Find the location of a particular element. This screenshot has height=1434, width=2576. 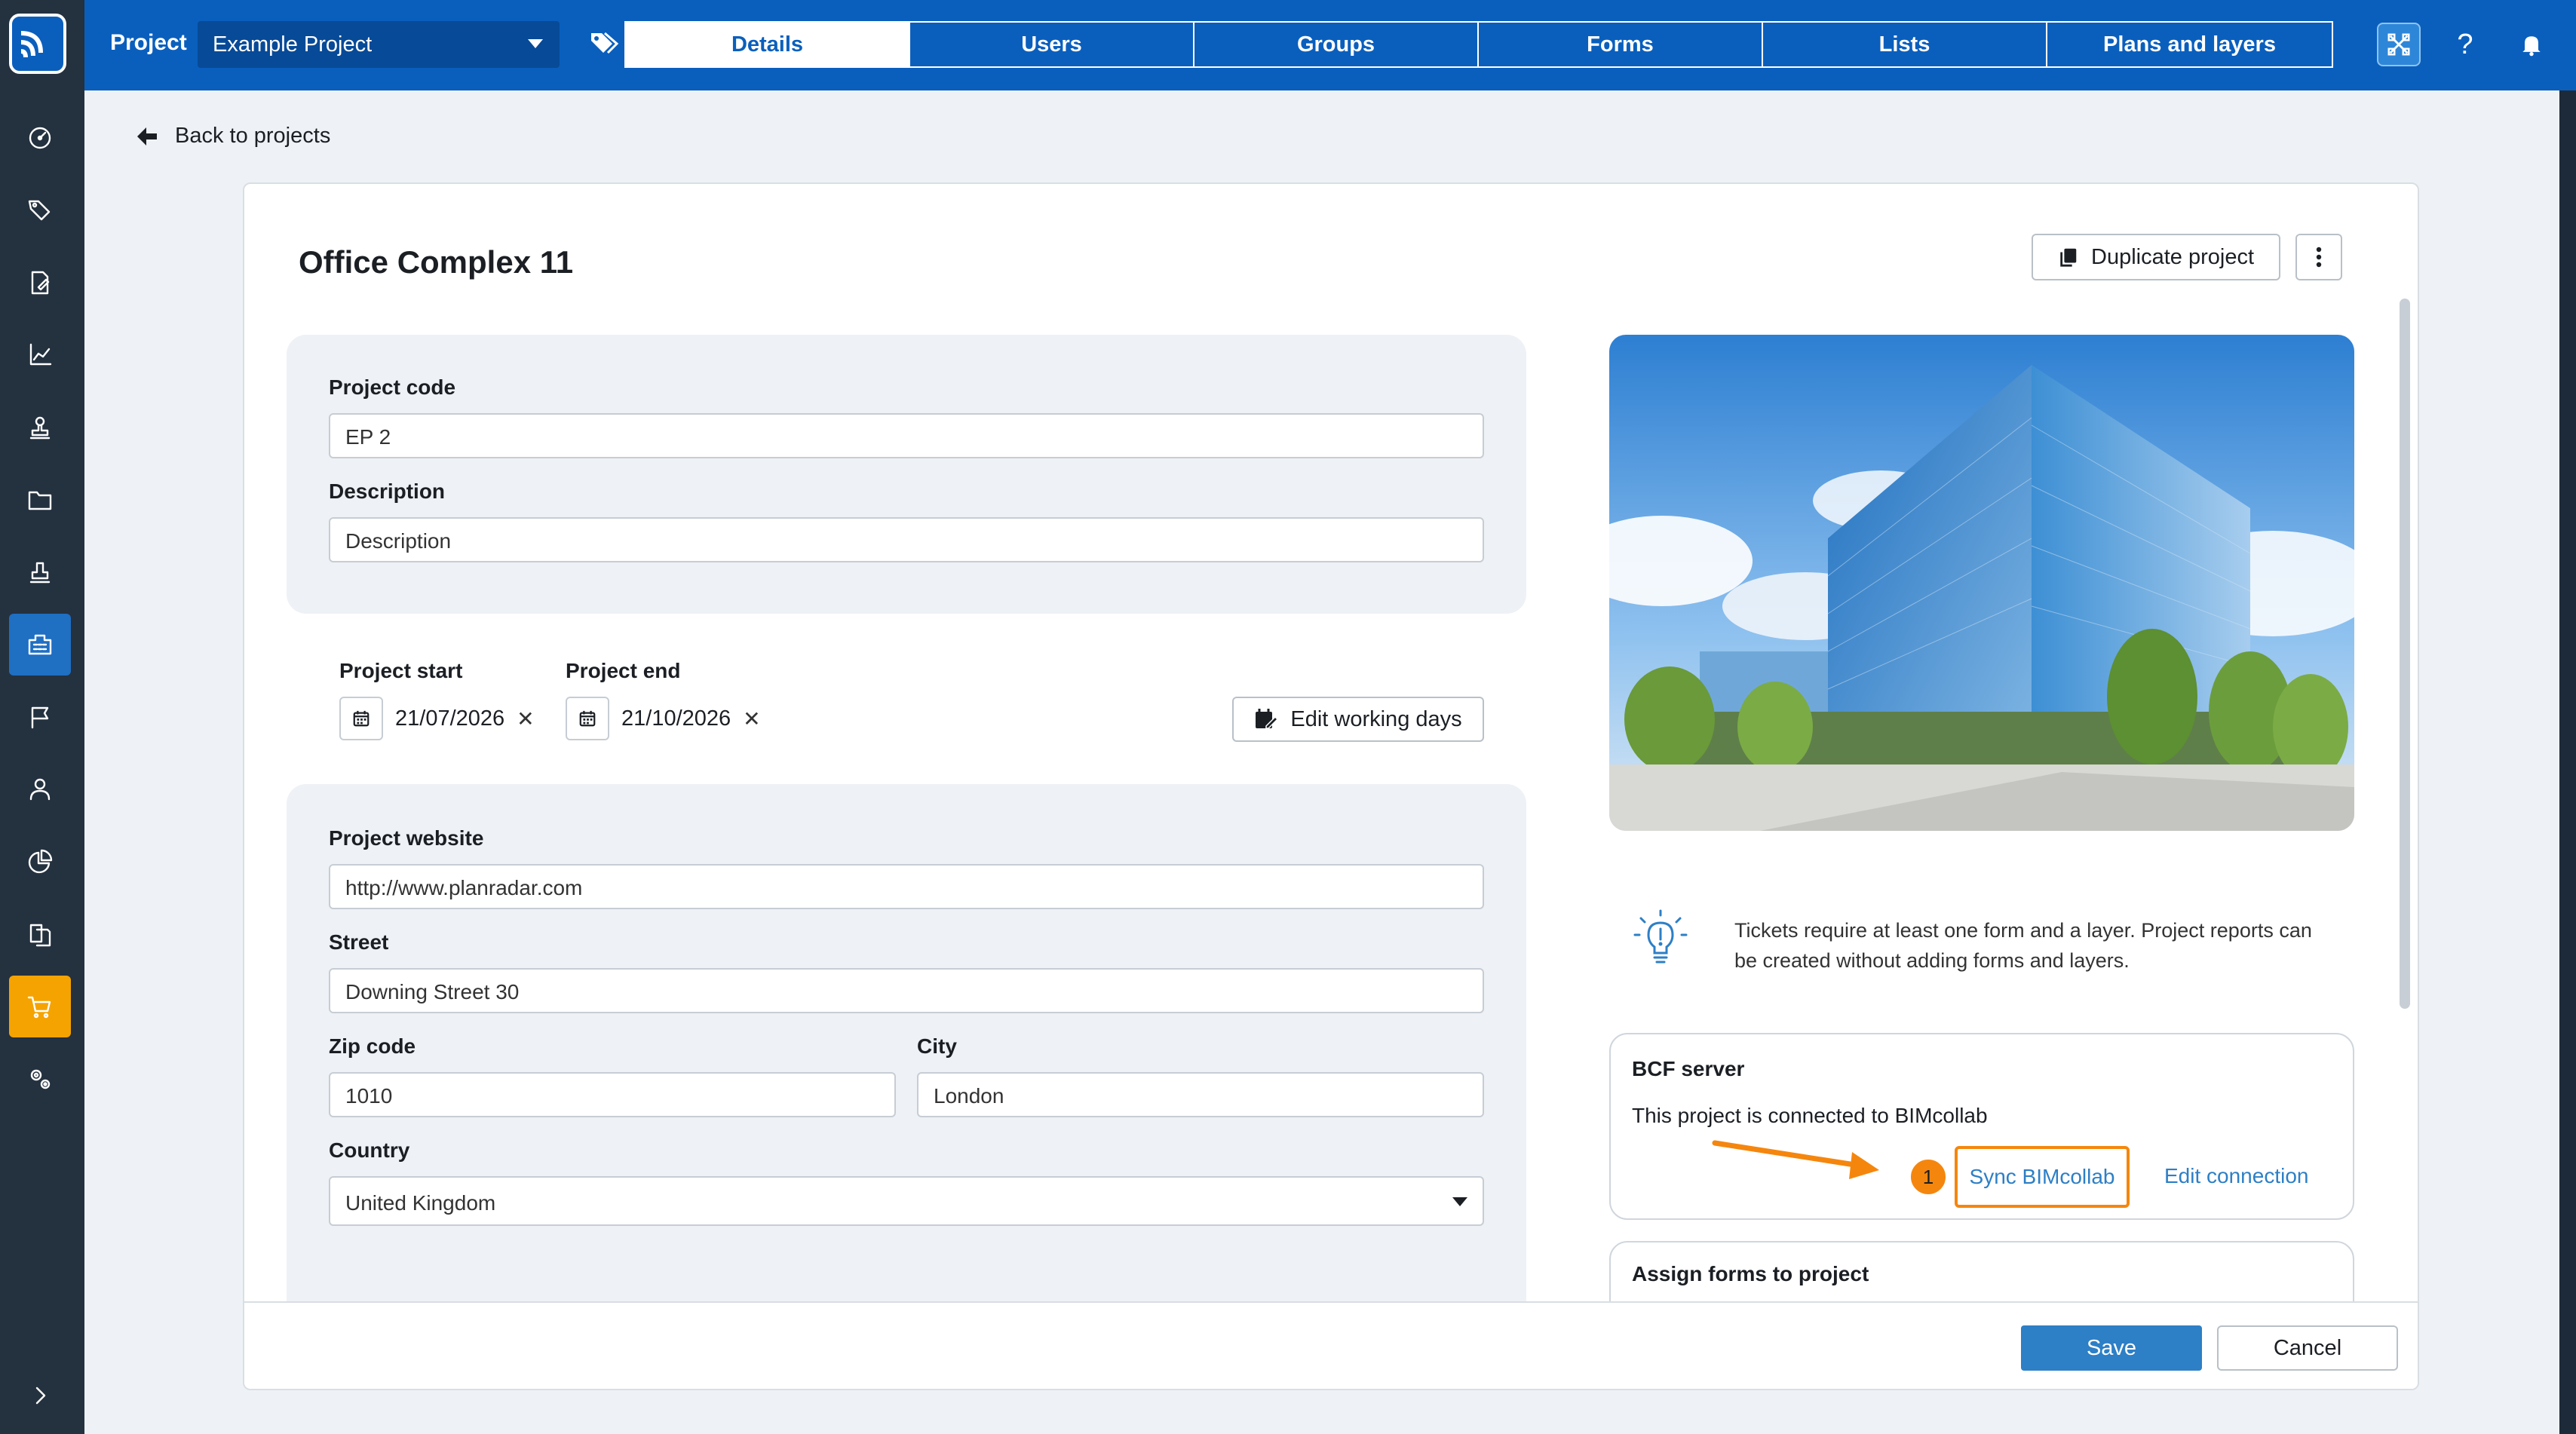

description-input: Description is located at coordinates (906, 539).